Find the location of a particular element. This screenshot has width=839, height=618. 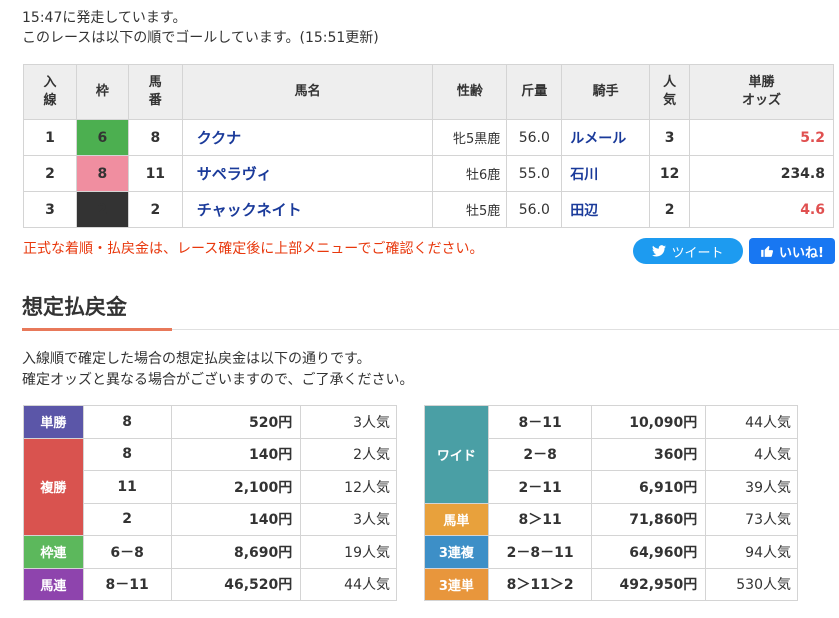

header-horse-name: 馬名 is located at coordinates (307, 92).